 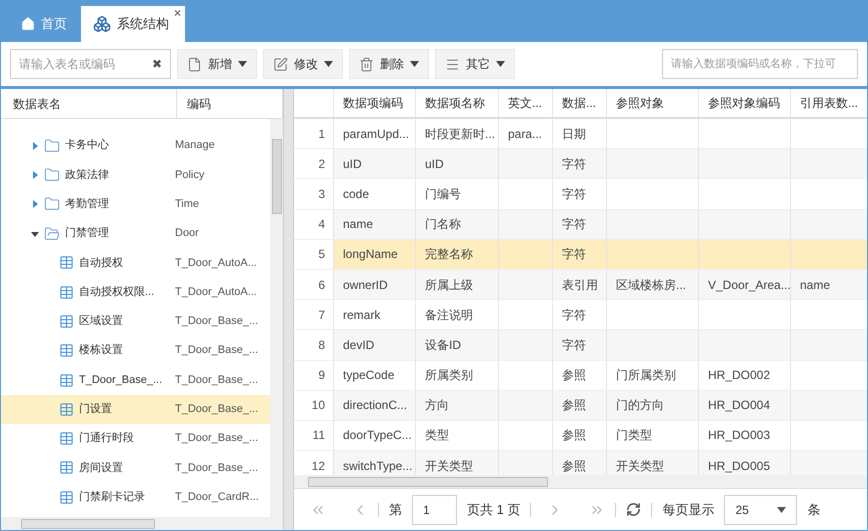 What do you see at coordinates (280, 64) in the screenshot?
I see `edit-icon` at bounding box center [280, 64].